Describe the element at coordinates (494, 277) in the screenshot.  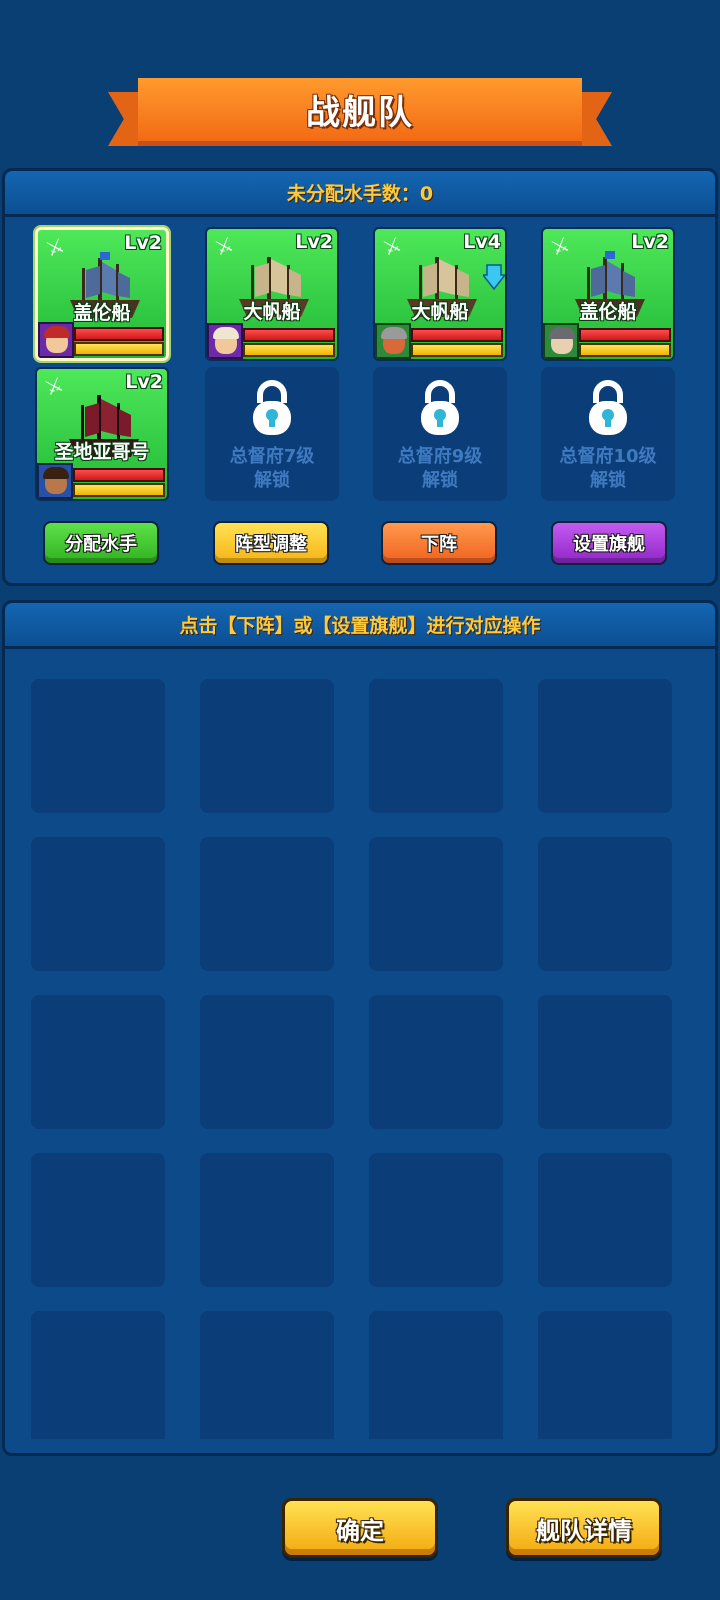
I see `upgrade-arrow-icon` at that location.